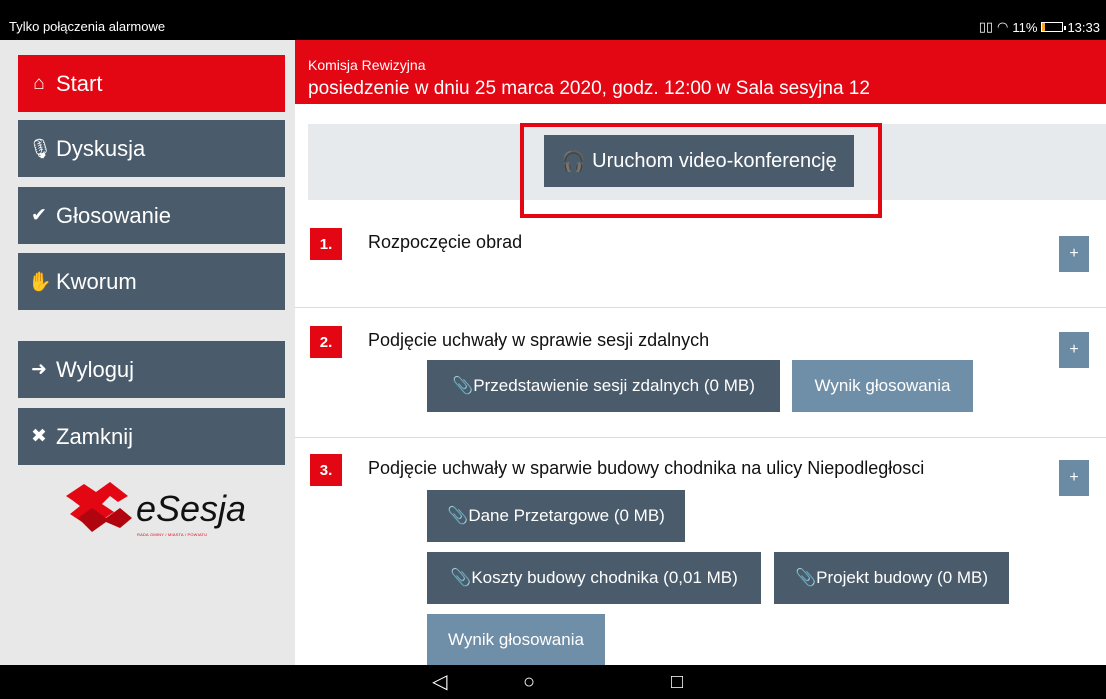  Describe the element at coordinates (604, 577) in the screenshot. I see `attachment-label: Koszty budowy chodnika (0,01 MB)` at that location.